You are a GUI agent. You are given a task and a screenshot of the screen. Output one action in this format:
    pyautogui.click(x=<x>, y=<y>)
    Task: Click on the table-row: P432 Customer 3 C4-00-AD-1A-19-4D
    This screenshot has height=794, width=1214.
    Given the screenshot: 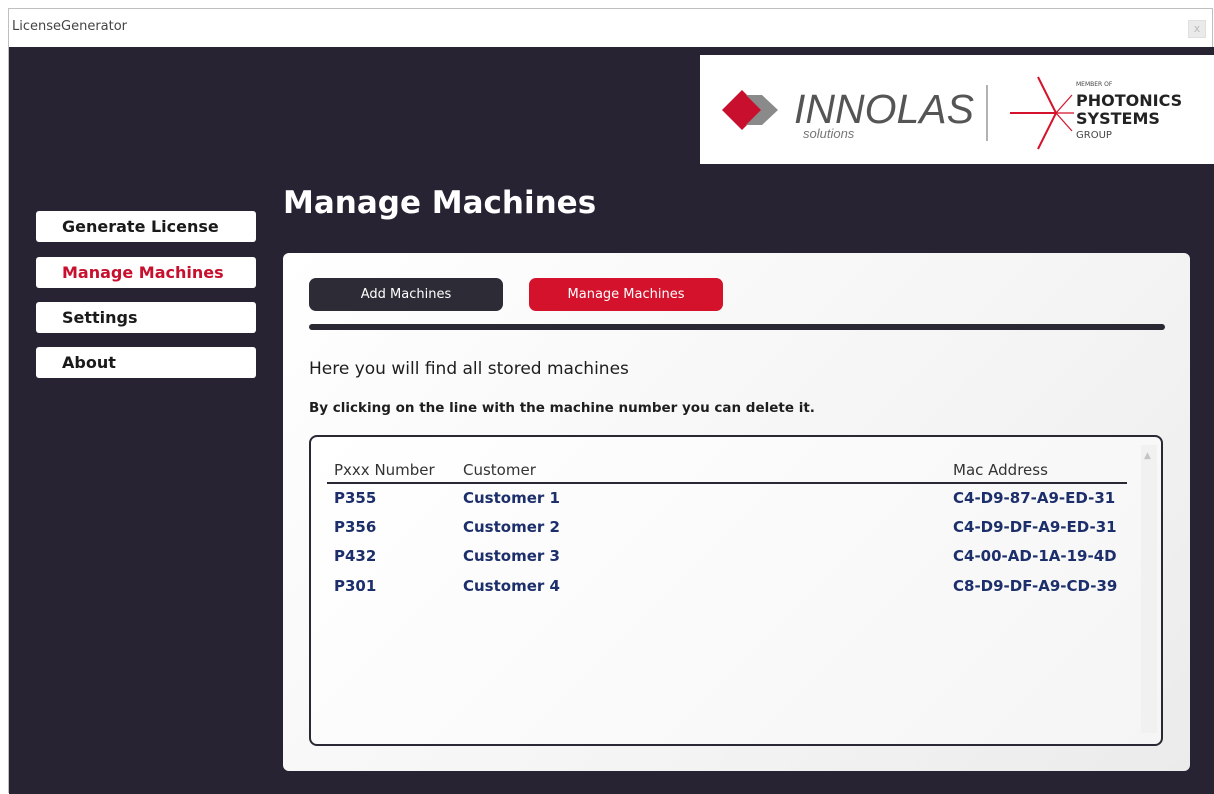 What is the action you would take?
    pyautogui.click(x=726, y=561)
    